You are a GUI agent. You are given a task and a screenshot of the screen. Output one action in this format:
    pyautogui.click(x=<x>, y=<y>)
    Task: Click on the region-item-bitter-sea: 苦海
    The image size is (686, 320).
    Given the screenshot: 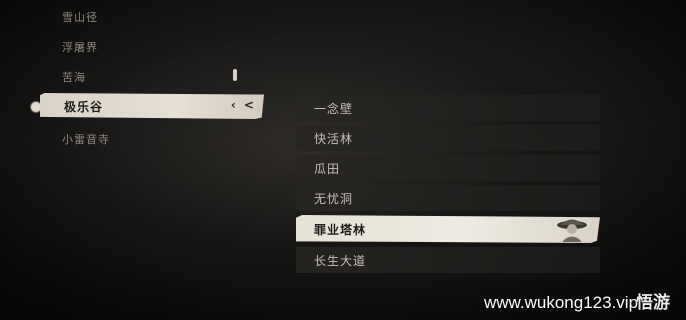 What is the action you would take?
    pyautogui.click(x=152, y=77)
    